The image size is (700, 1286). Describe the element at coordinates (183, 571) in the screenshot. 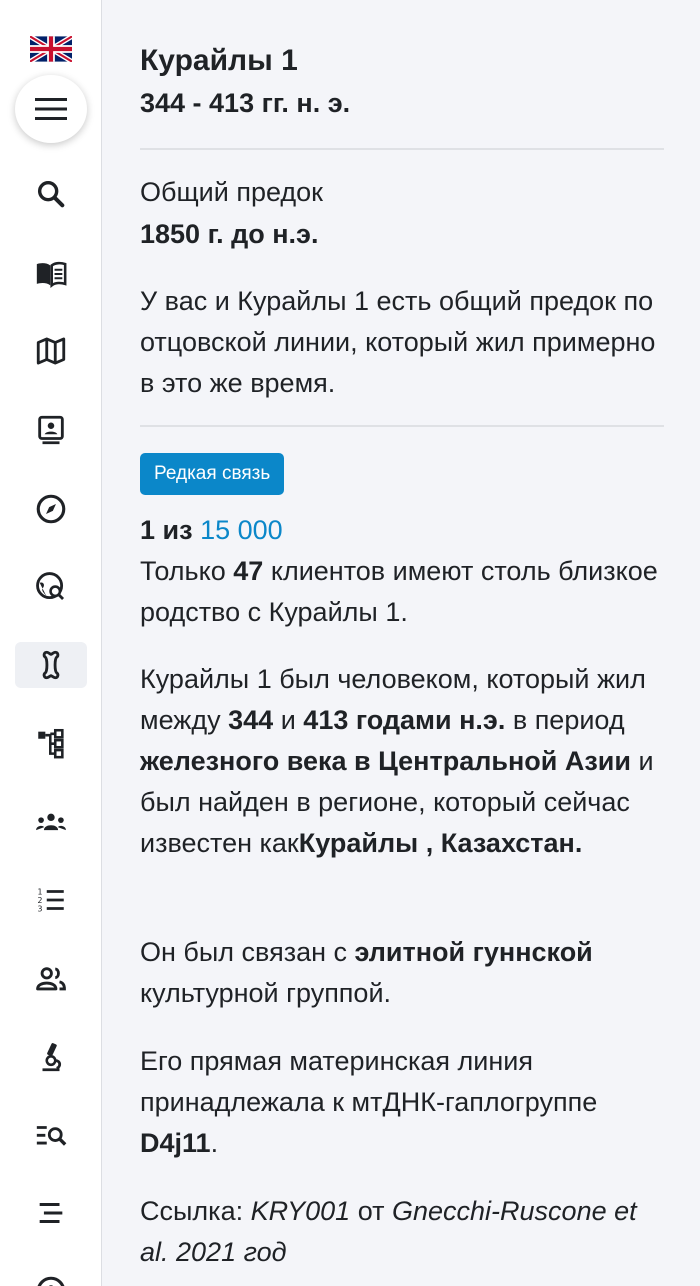

I see `clients-prefix: Только` at that location.